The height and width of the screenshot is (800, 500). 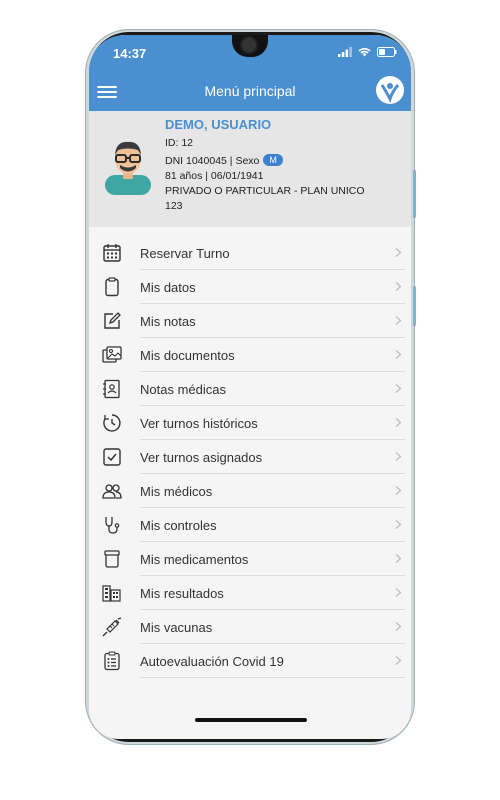 I want to click on menu-item-turnos-asignados: Ver turnos asignados, so click(x=250, y=457).